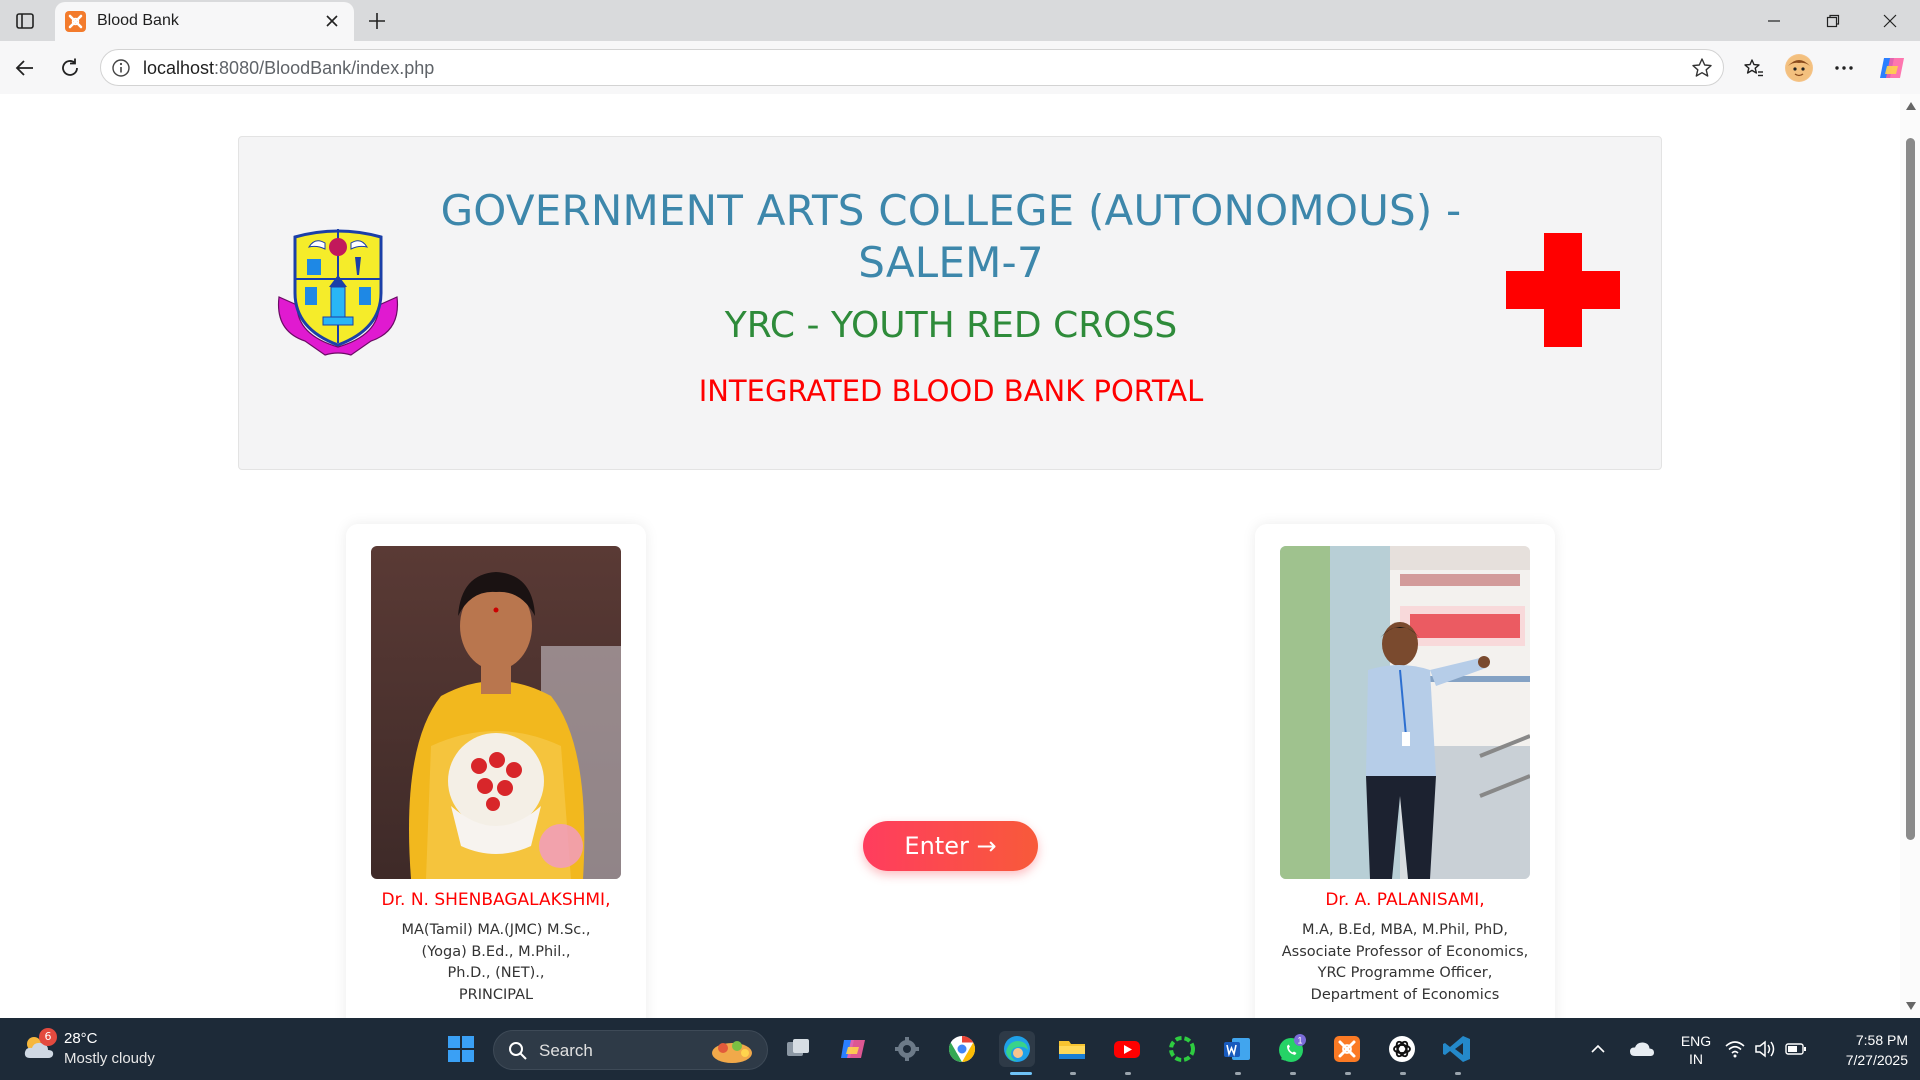 The width and height of the screenshot is (1920, 1080). What do you see at coordinates (1405, 712) in the screenshot?
I see `programme-officer-photo` at bounding box center [1405, 712].